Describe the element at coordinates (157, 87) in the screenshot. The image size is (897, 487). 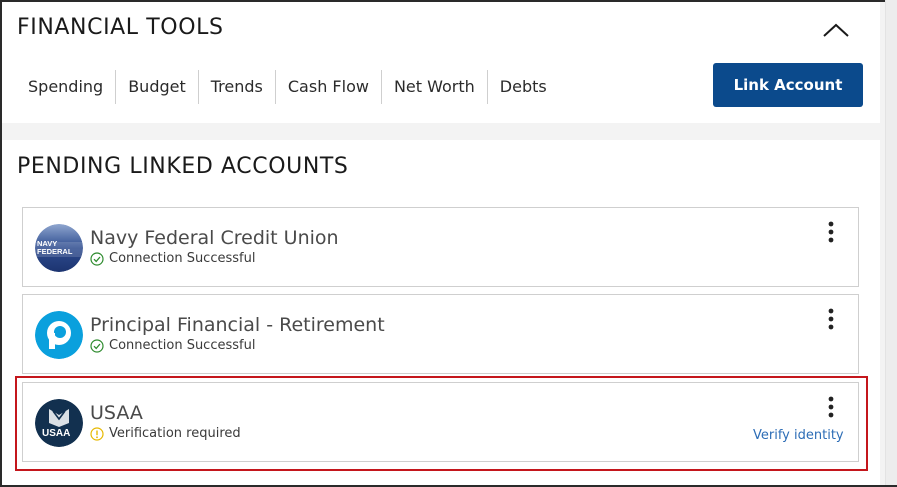
I see `tab-budget: Budget` at that location.